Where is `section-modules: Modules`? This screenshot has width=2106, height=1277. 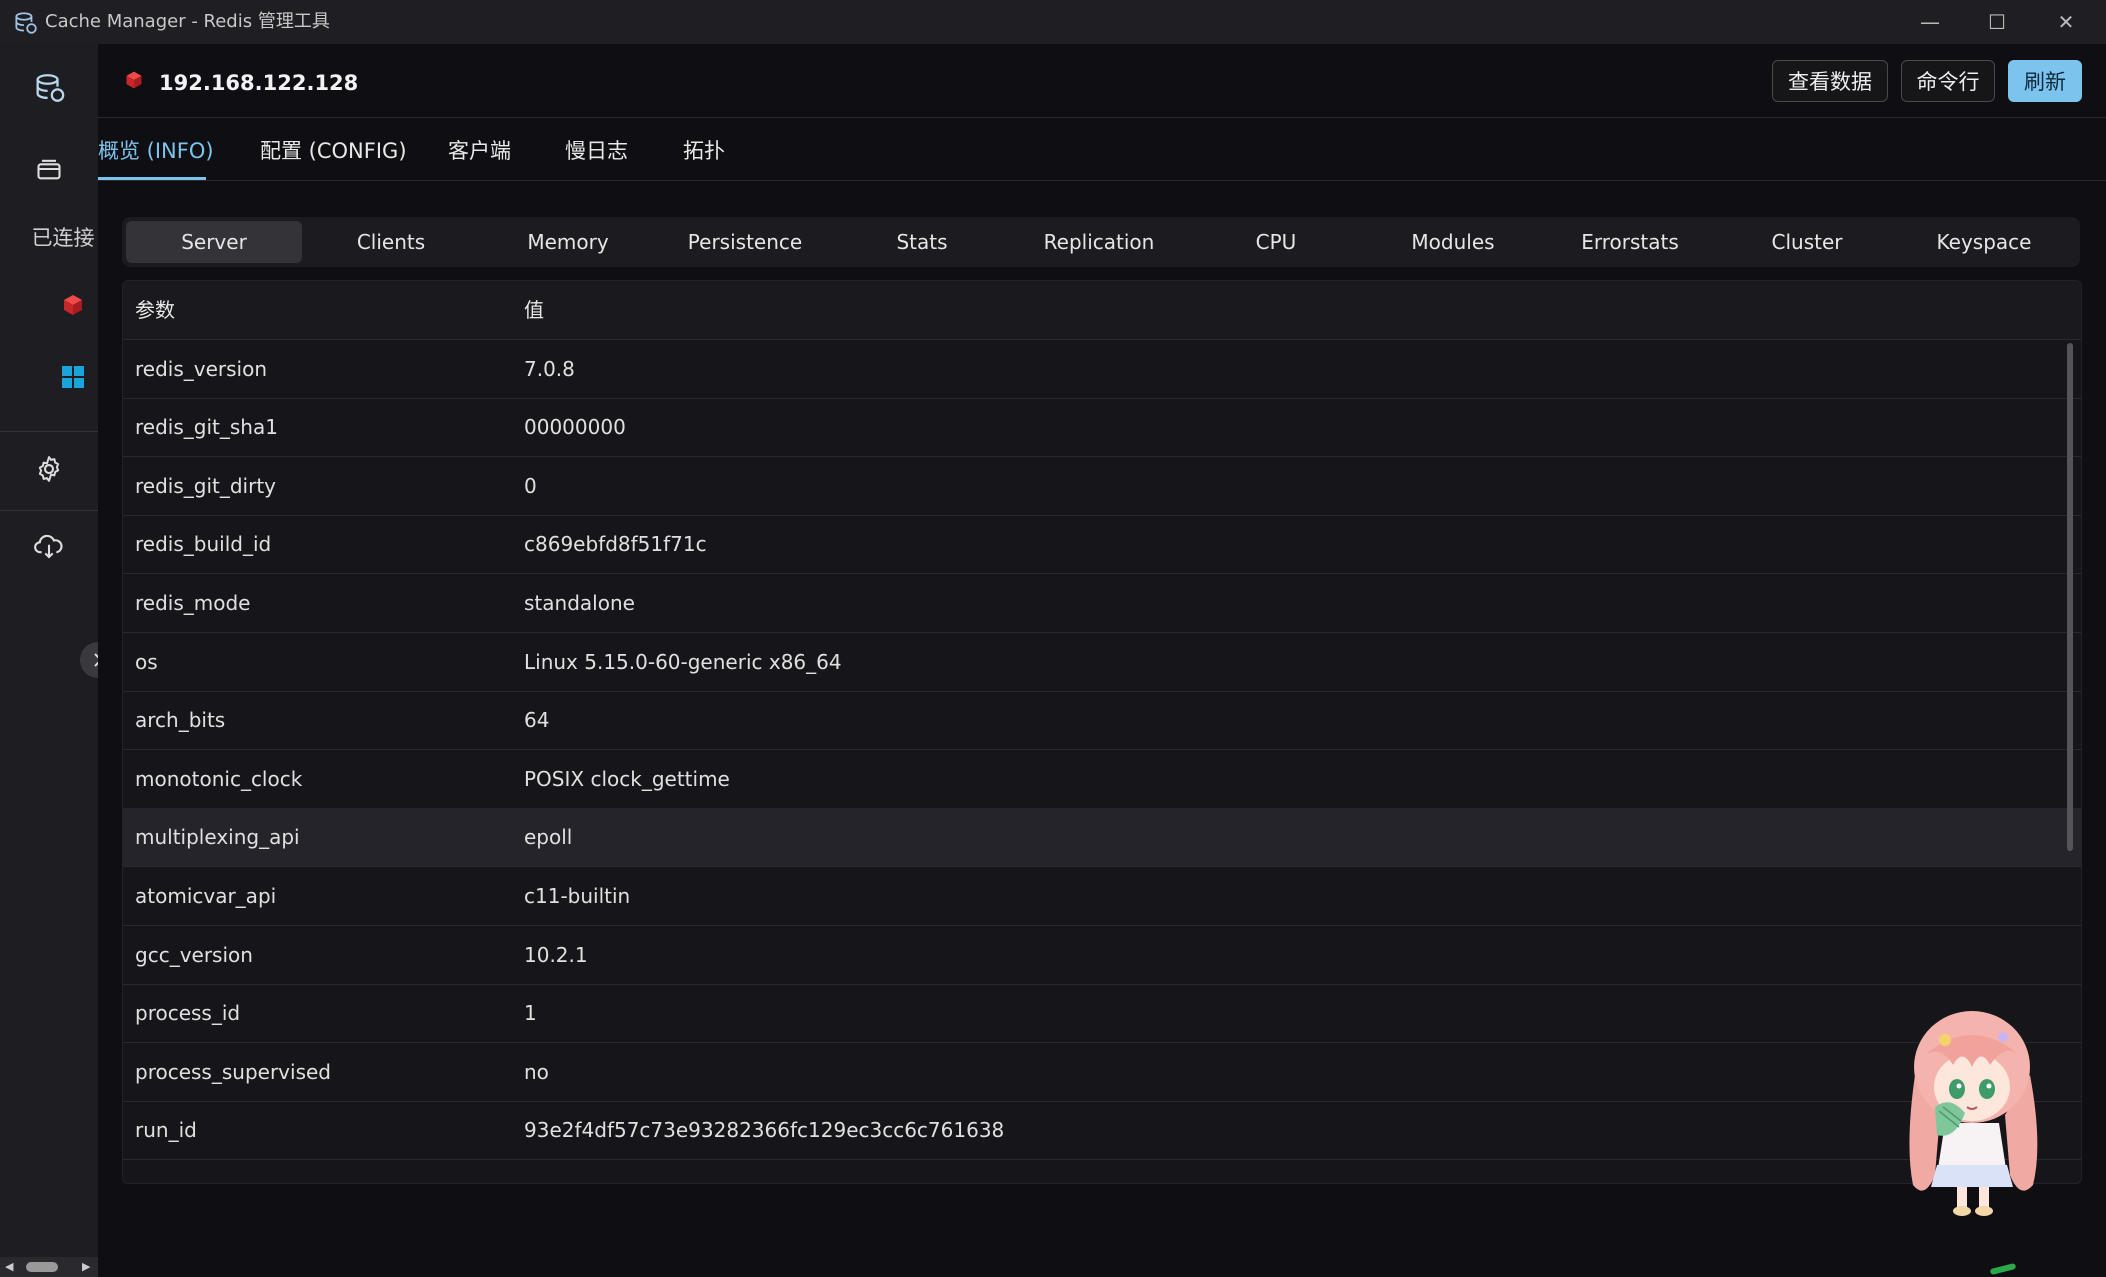
section-modules: Modules is located at coordinates (1453, 242).